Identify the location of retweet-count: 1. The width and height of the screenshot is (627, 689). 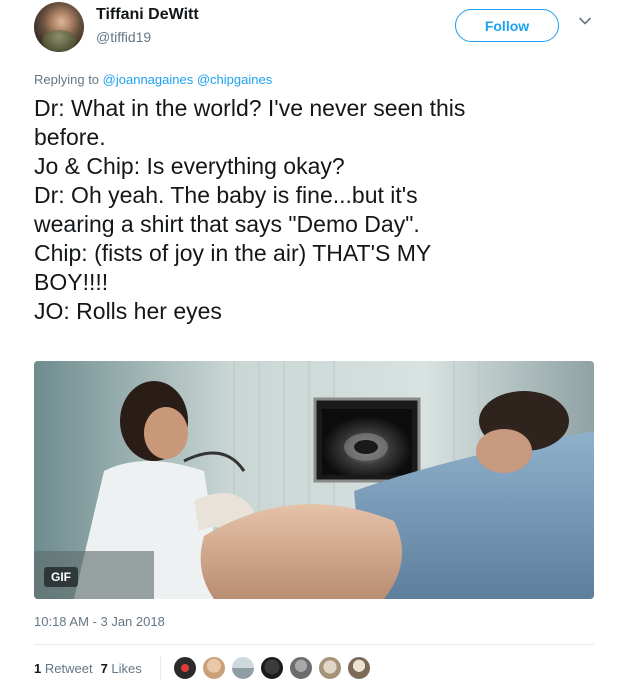
(38, 668).